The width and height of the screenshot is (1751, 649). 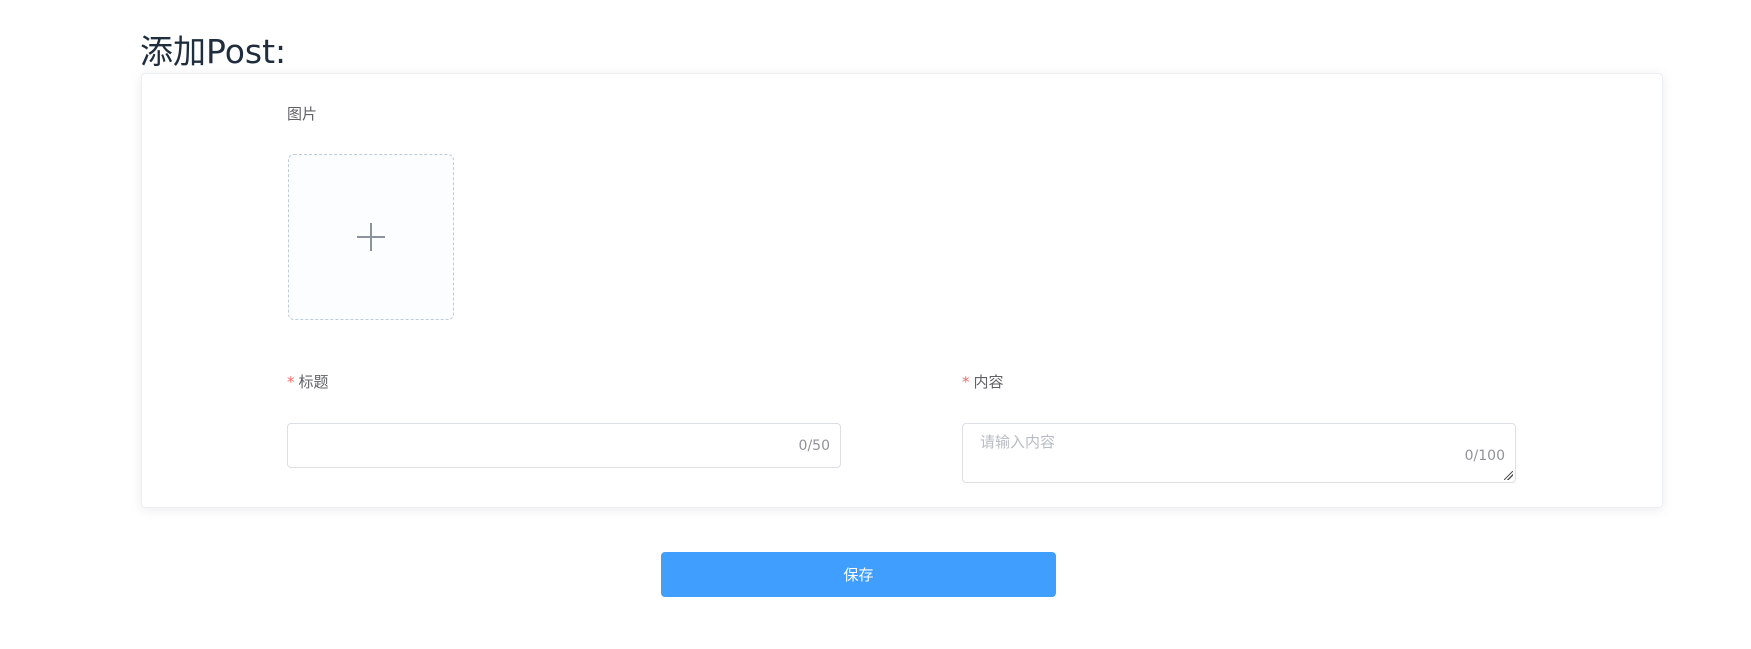 What do you see at coordinates (528, 445) in the screenshot?
I see `title-input` at bounding box center [528, 445].